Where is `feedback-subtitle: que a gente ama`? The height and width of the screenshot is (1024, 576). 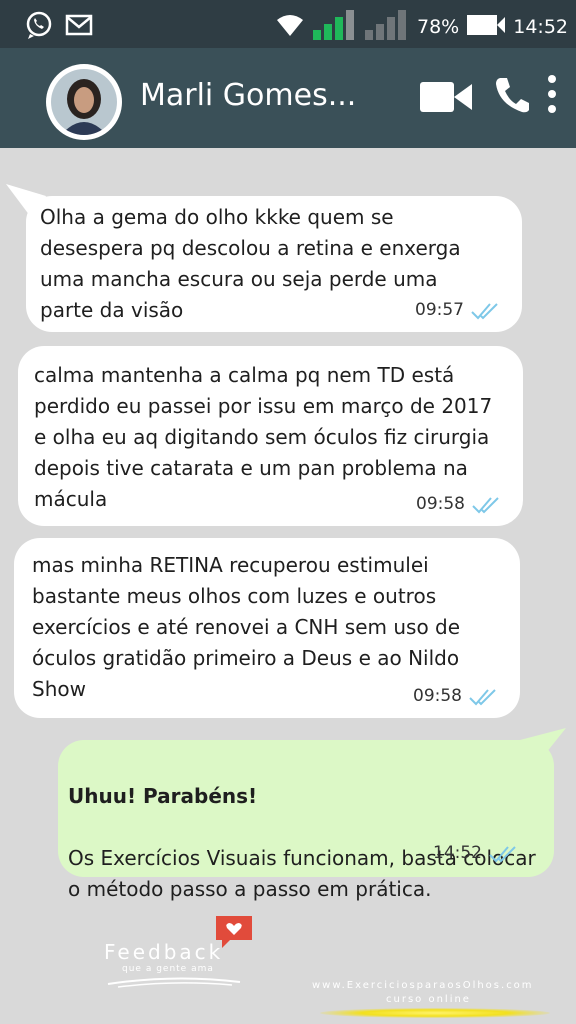
feedback-subtitle: que a gente ama is located at coordinates (168, 969).